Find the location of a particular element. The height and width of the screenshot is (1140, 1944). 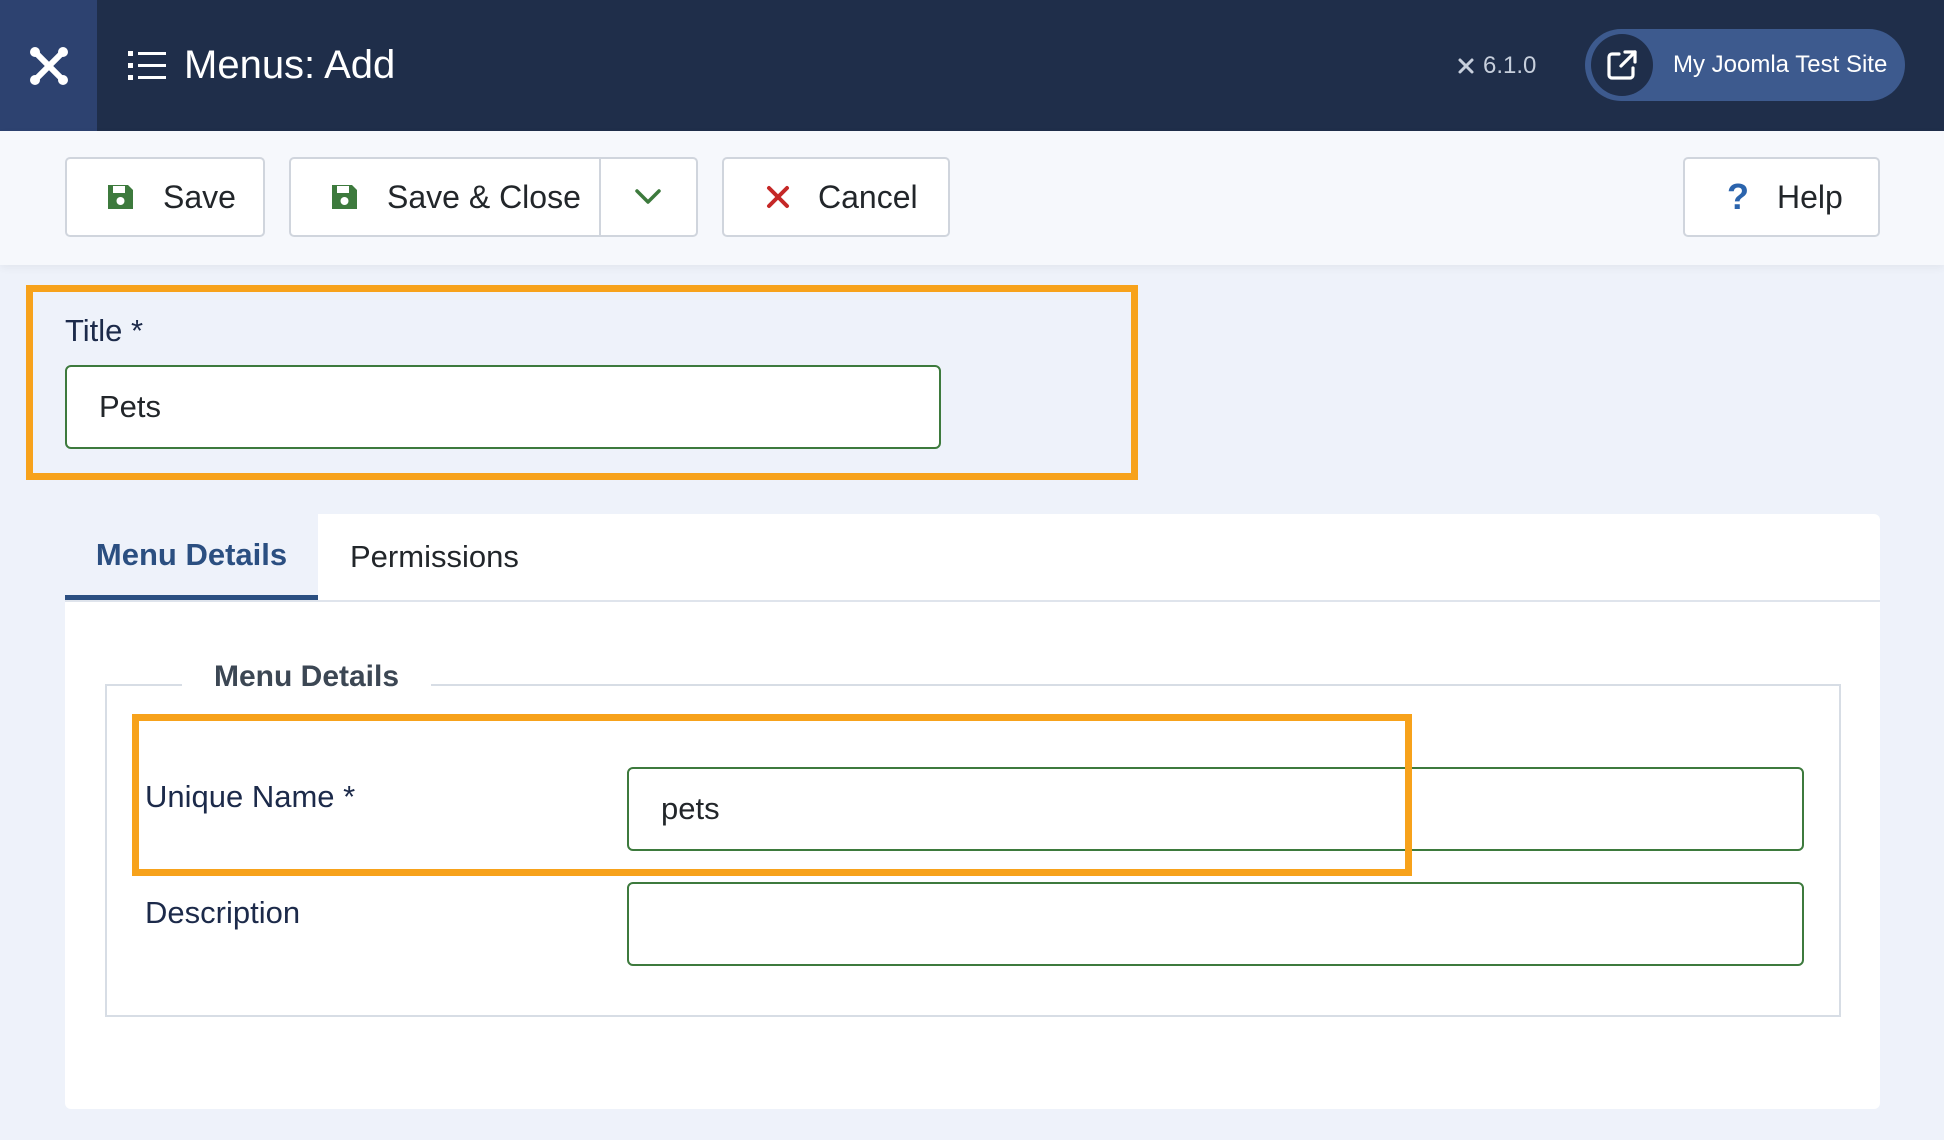

page-title: Menus: Add is located at coordinates (261, 65).